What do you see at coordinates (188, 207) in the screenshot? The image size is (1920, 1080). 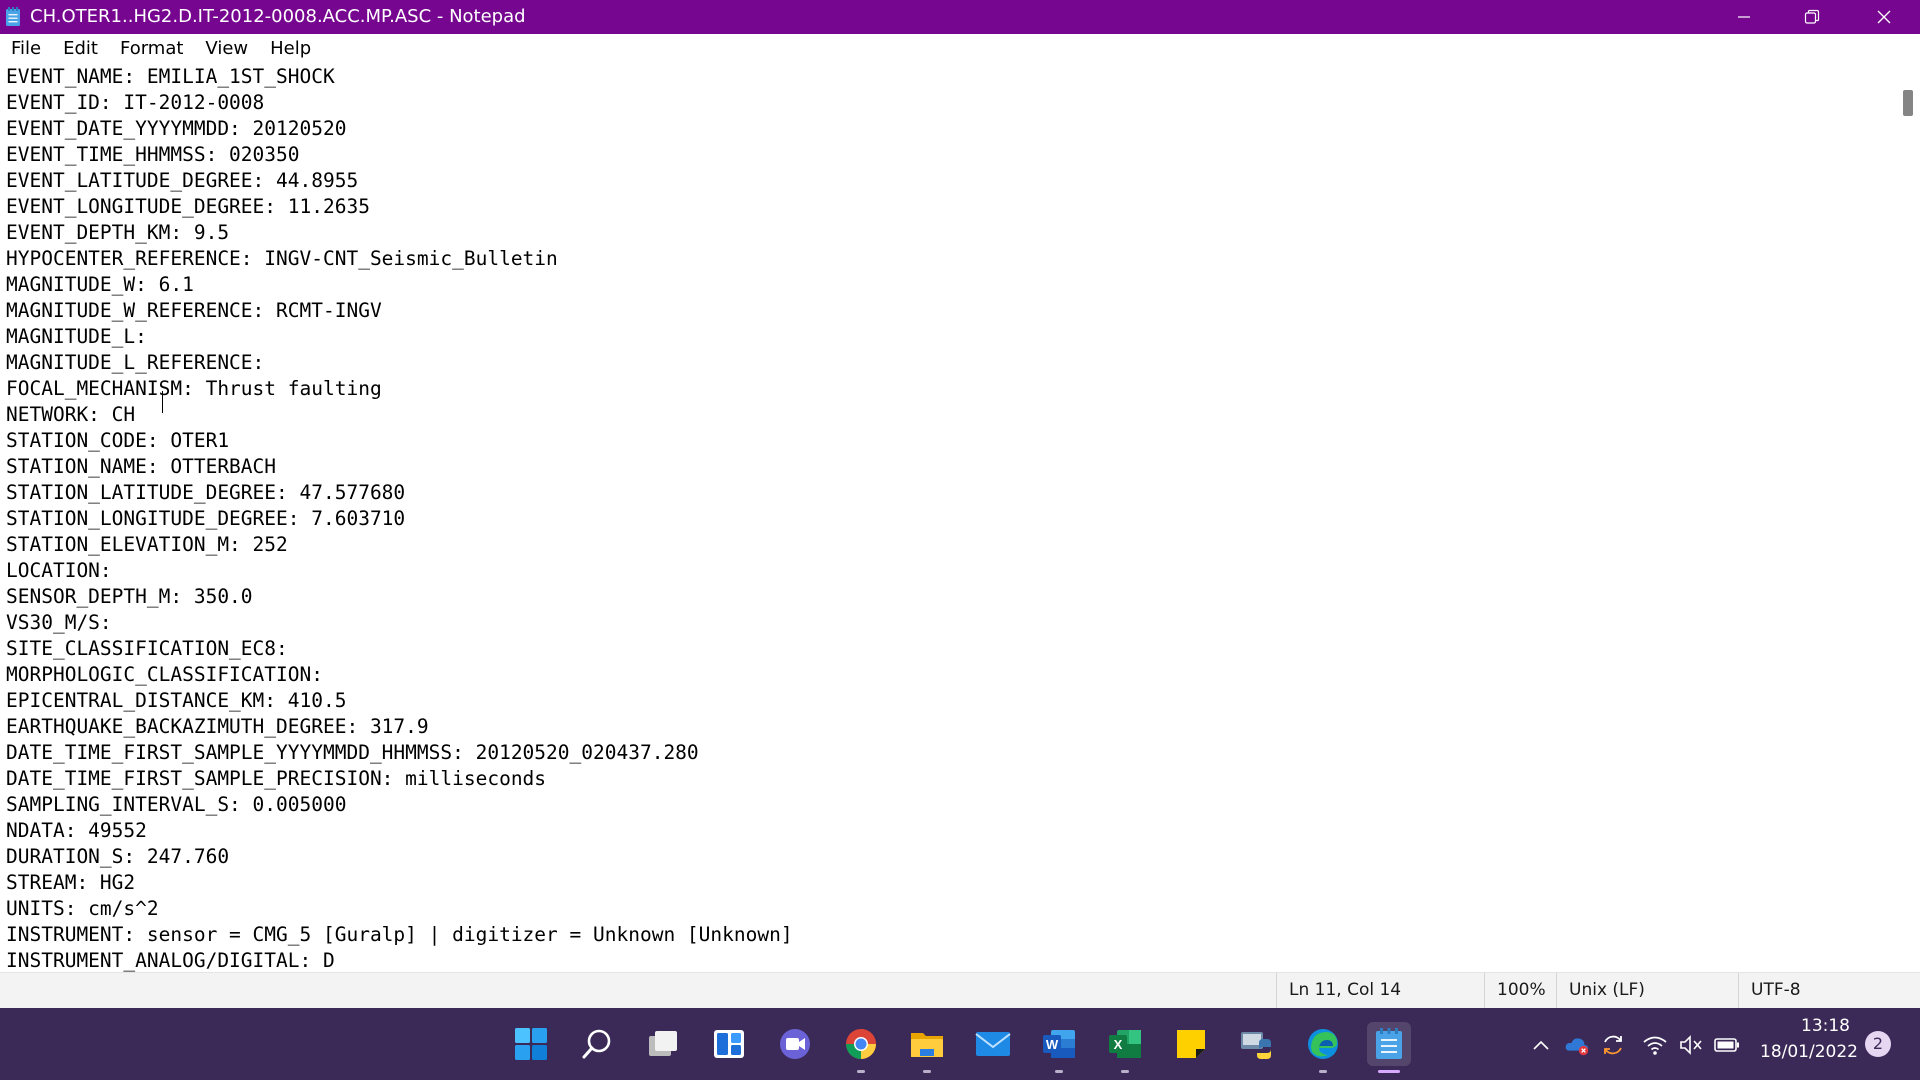 I see `text-line: EVENT_LONGITUDE_DEGREE: 11.2635` at bounding box center [188, 207].